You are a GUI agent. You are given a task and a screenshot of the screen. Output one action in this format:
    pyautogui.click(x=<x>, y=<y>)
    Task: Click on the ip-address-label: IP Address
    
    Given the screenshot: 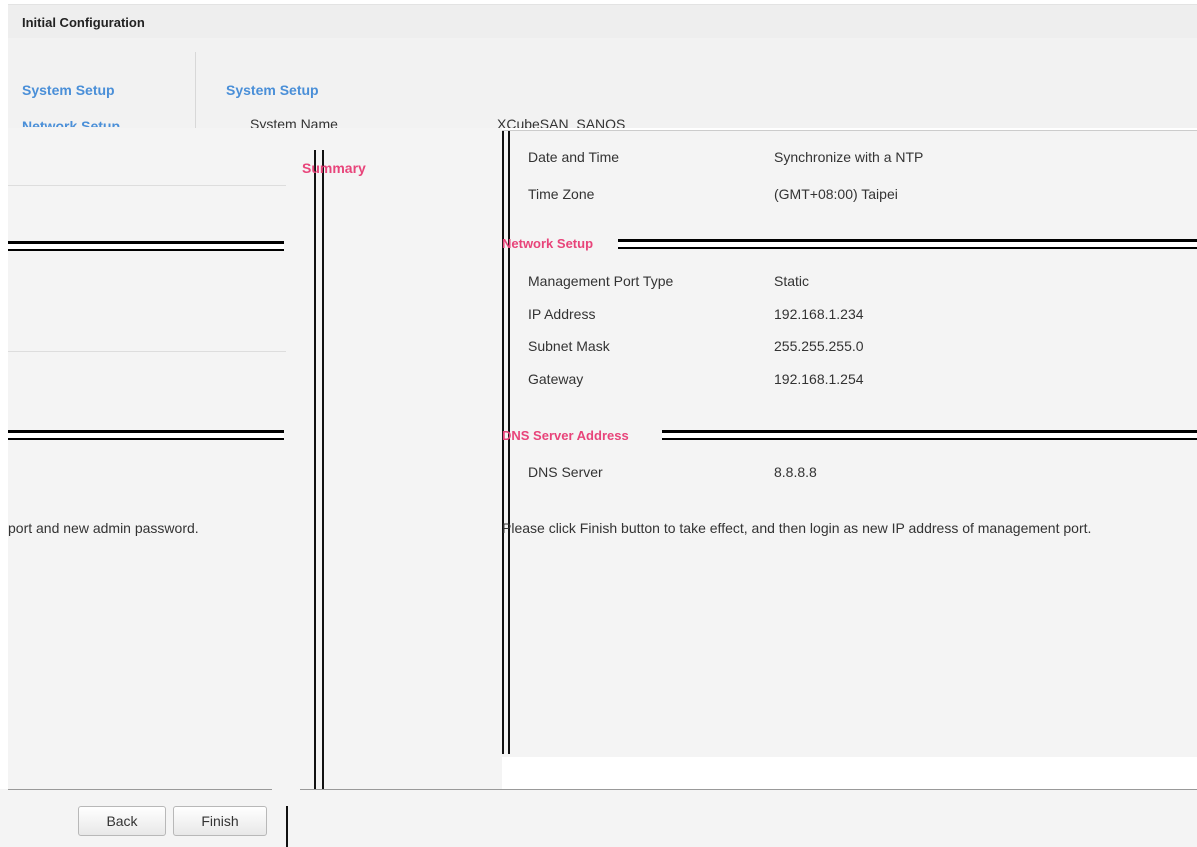 What is the action you would take?
    pyautogui.click(x=562, y=314)
    